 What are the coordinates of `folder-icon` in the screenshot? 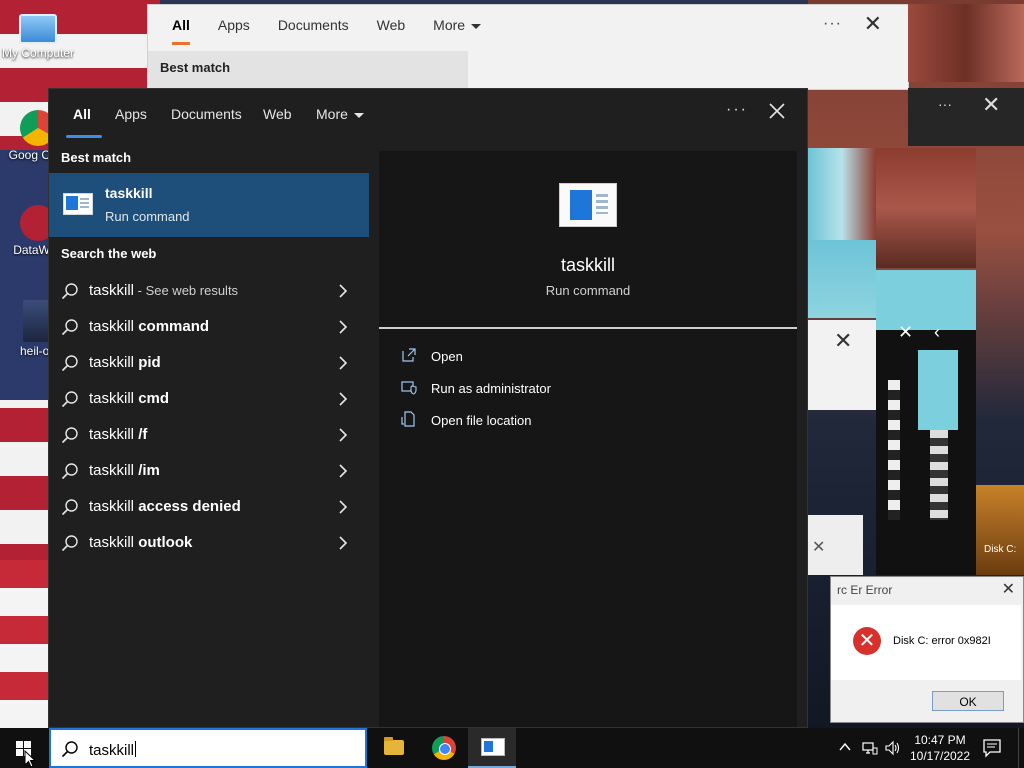 It's located at (394, 746).